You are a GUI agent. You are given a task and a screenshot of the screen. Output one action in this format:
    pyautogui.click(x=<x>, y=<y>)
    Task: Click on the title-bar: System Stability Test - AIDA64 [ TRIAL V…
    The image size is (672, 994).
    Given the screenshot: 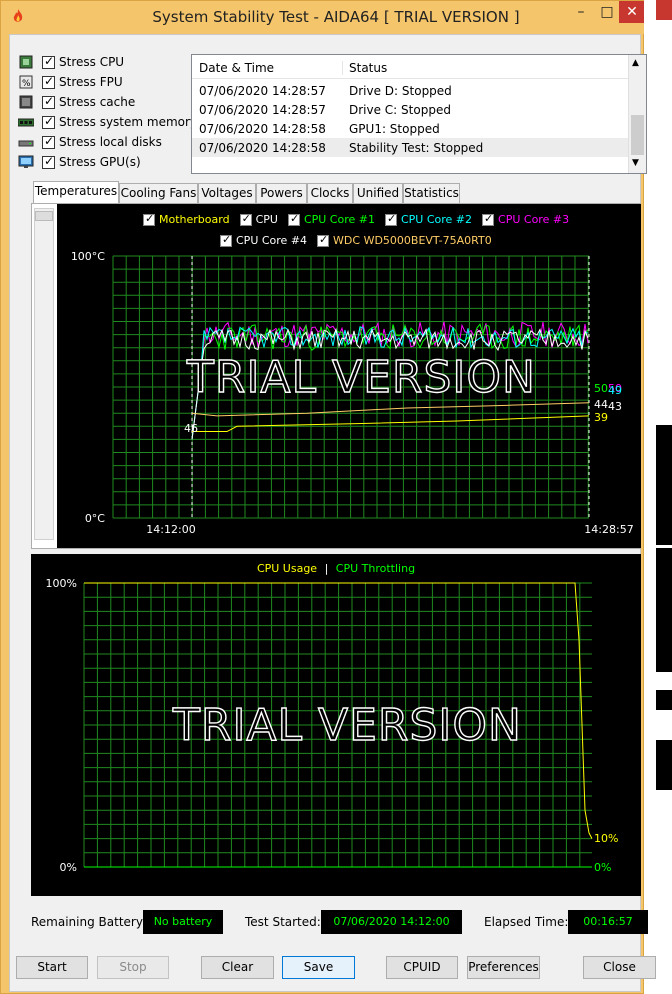 What is the action you would take?
    pyautogui.click(x=323, y=17)
    